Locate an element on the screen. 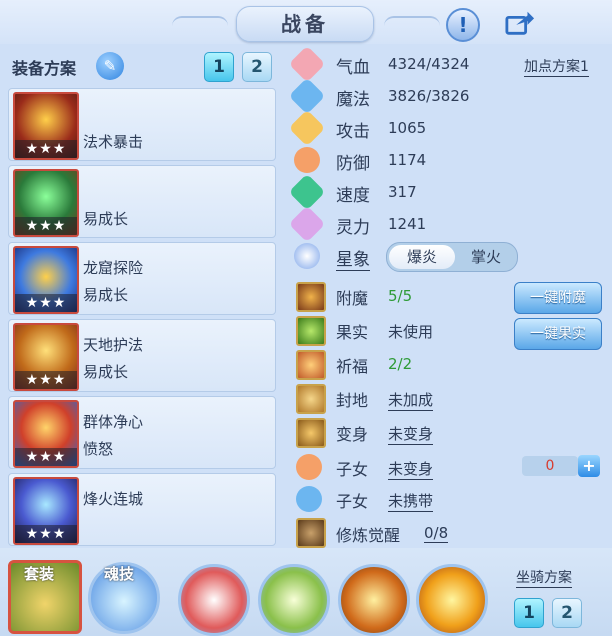 This screenshot has height=636, width=612. child-transform-value: 未变身 is located at coordinates (411, 469).